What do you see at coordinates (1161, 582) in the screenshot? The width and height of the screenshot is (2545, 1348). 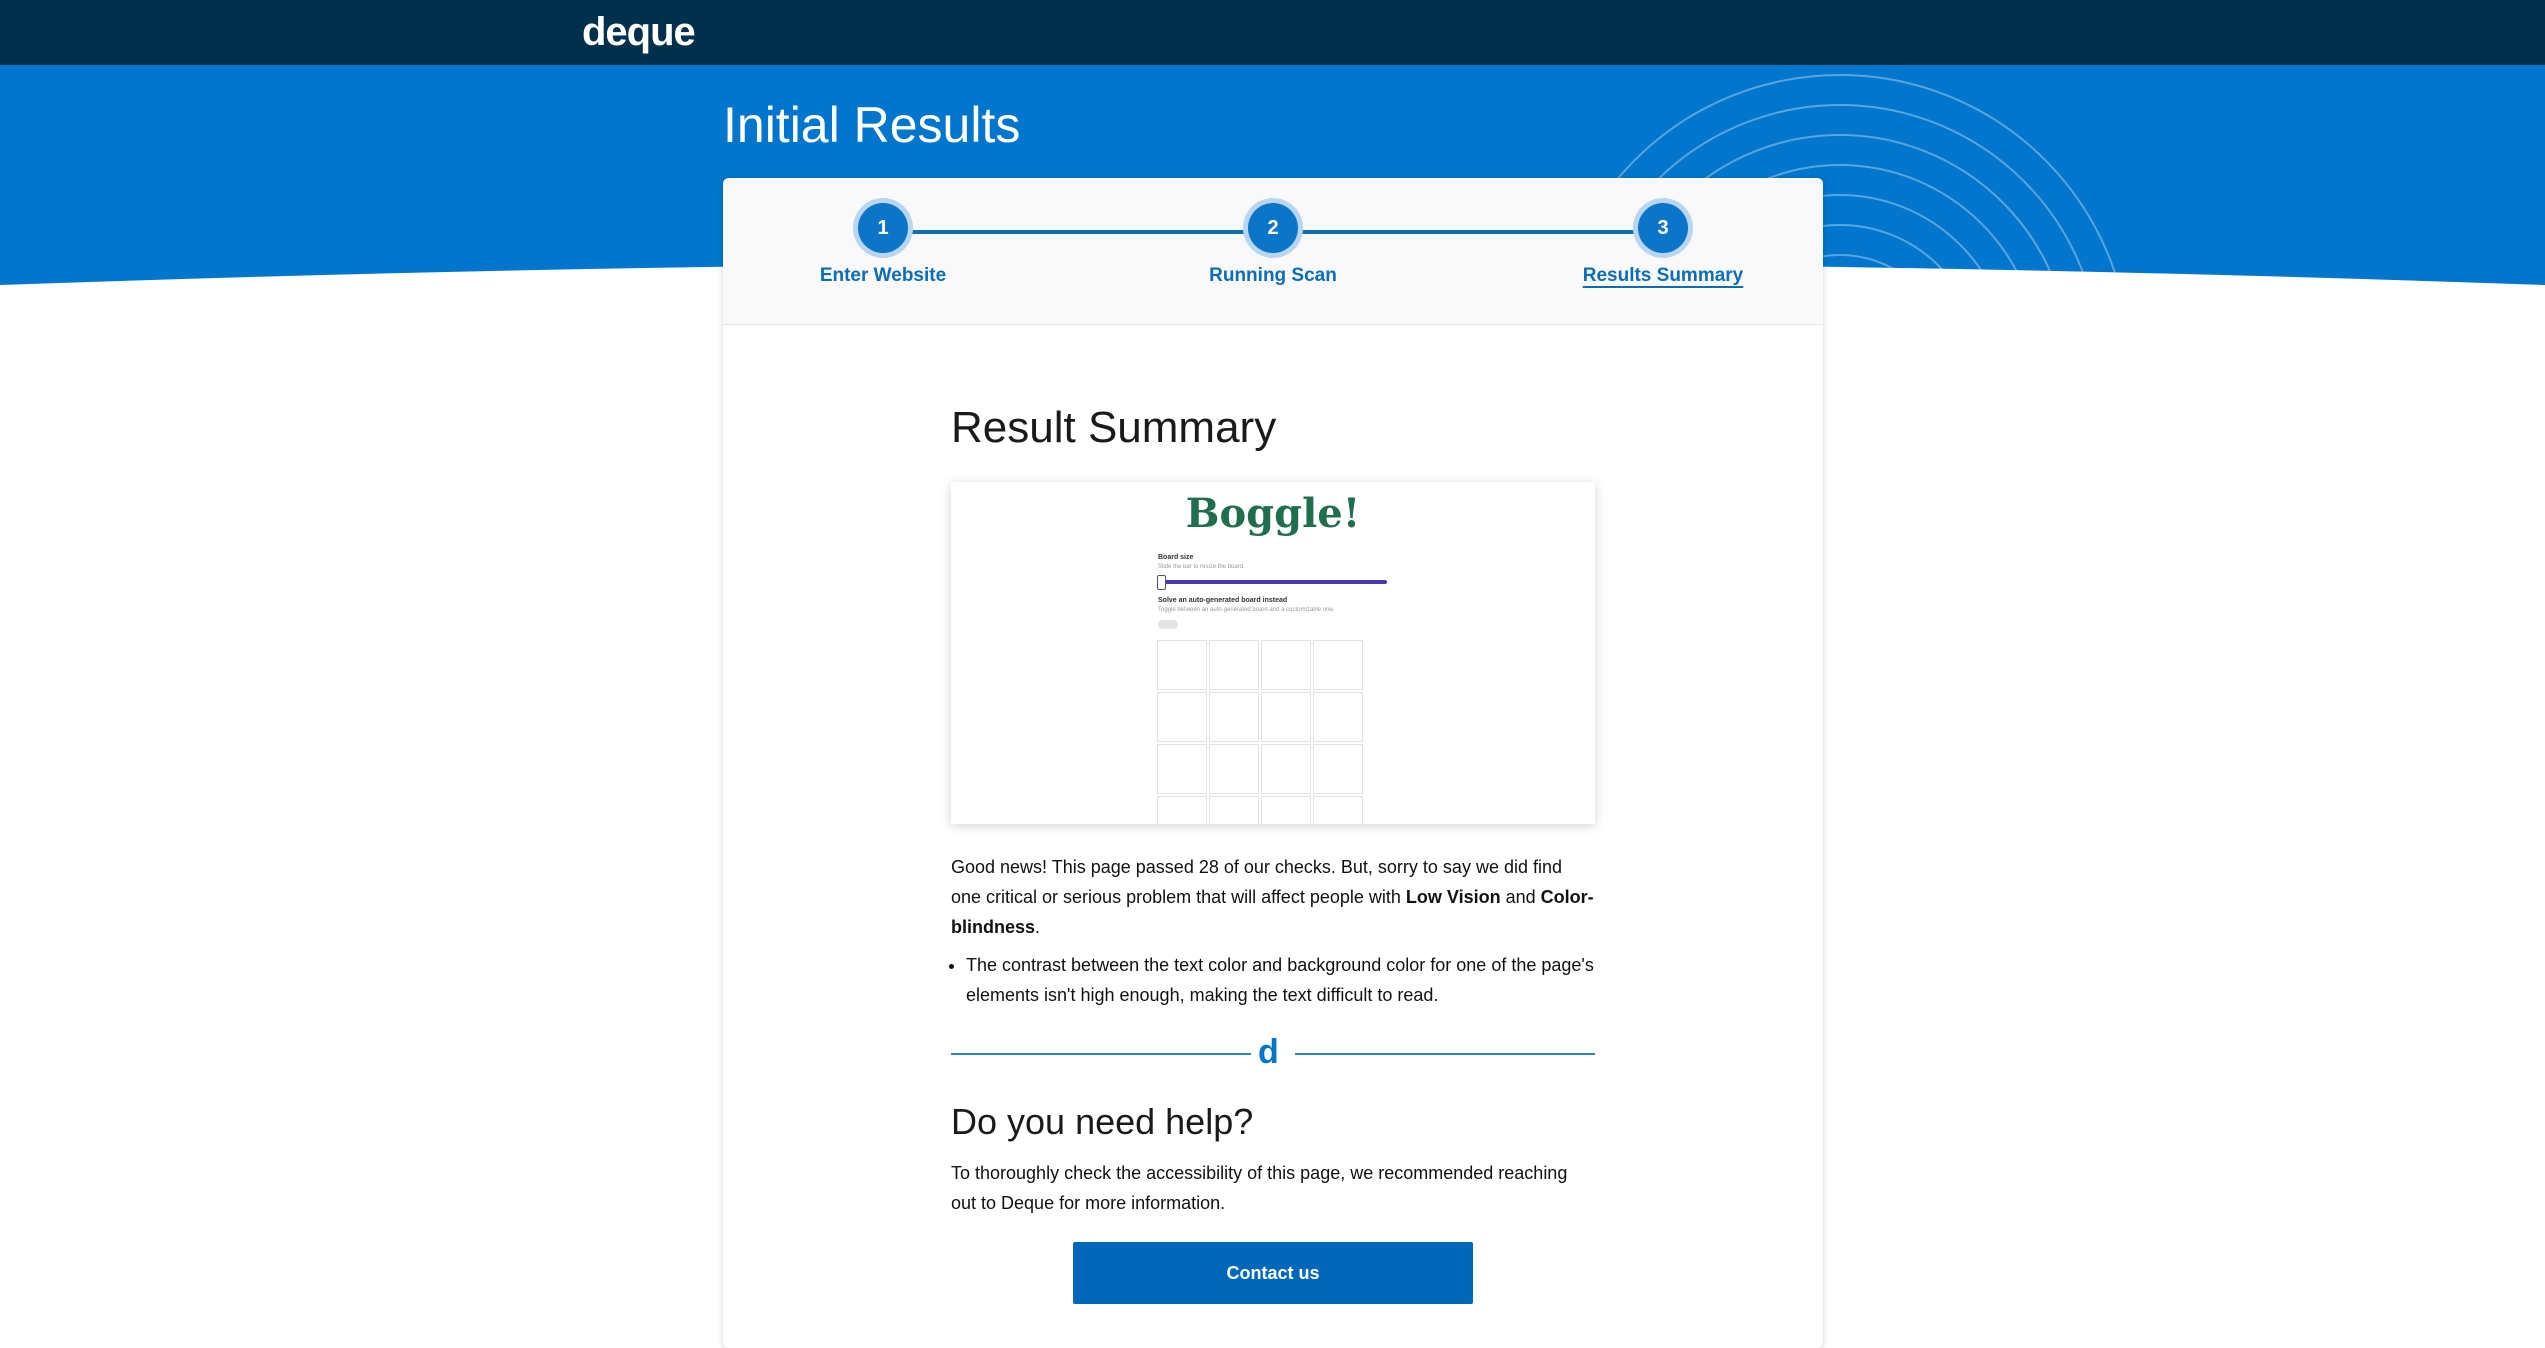 I see `preview-slider-thumb` at bounding box center [1161, 582].